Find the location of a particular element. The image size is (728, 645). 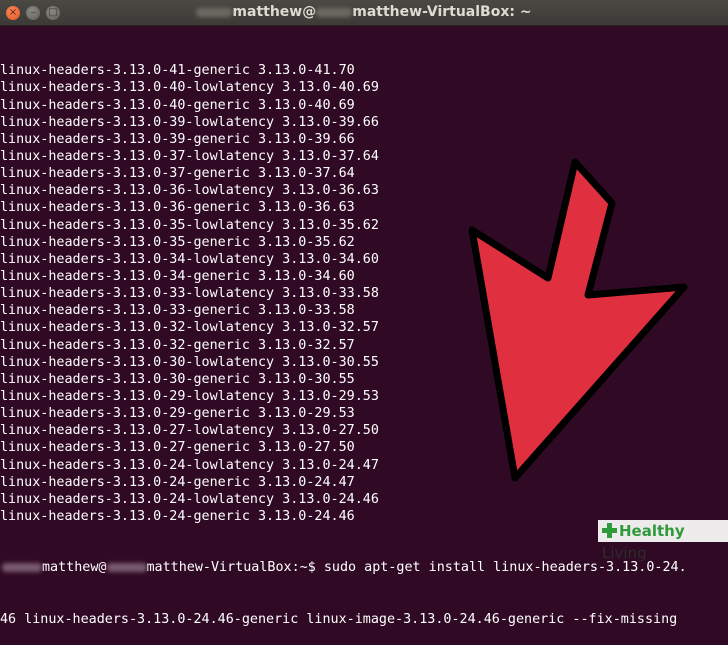

prompt-host-path: matthew-VirtualBox:~$ is located at coordinates (235, 568).